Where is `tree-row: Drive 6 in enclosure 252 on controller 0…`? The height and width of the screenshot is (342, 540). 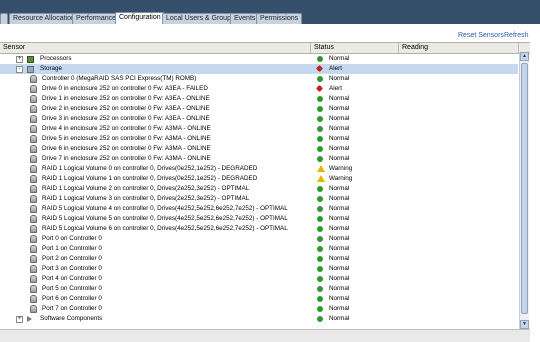
tree-row: Drive 6 in enclosure 252 on controller 0… is located at coordinates (259, 149).